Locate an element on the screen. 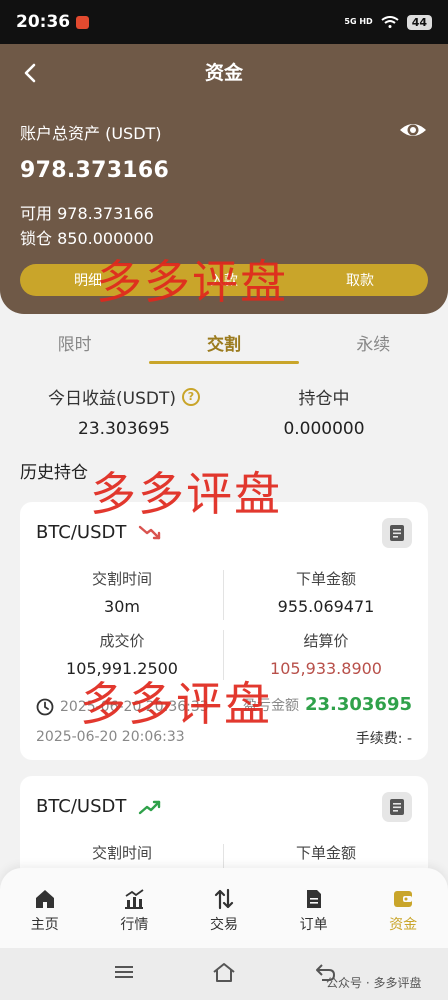  swap-icon is located at coordinates (224, 899).